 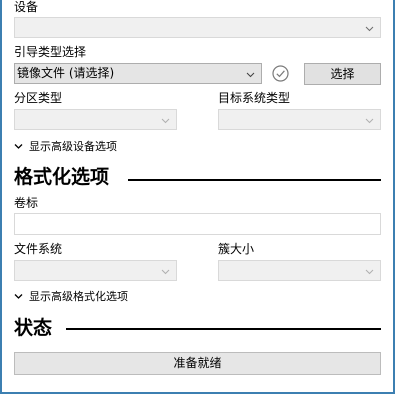 I want to click on boot-selection-value: 镜像文件 (请选择), so click(x=66, y=73).